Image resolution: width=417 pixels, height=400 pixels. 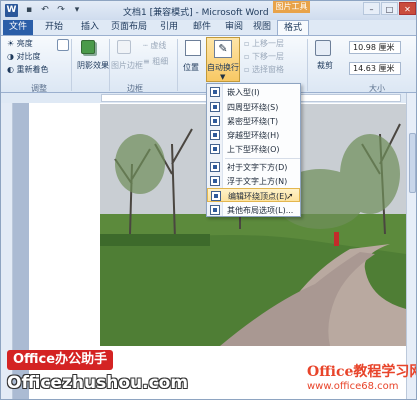 What do you see at coordinates (61, 10) in the screenshot?
I see `redo-icon: ↷` at bounding box center [61, 10].